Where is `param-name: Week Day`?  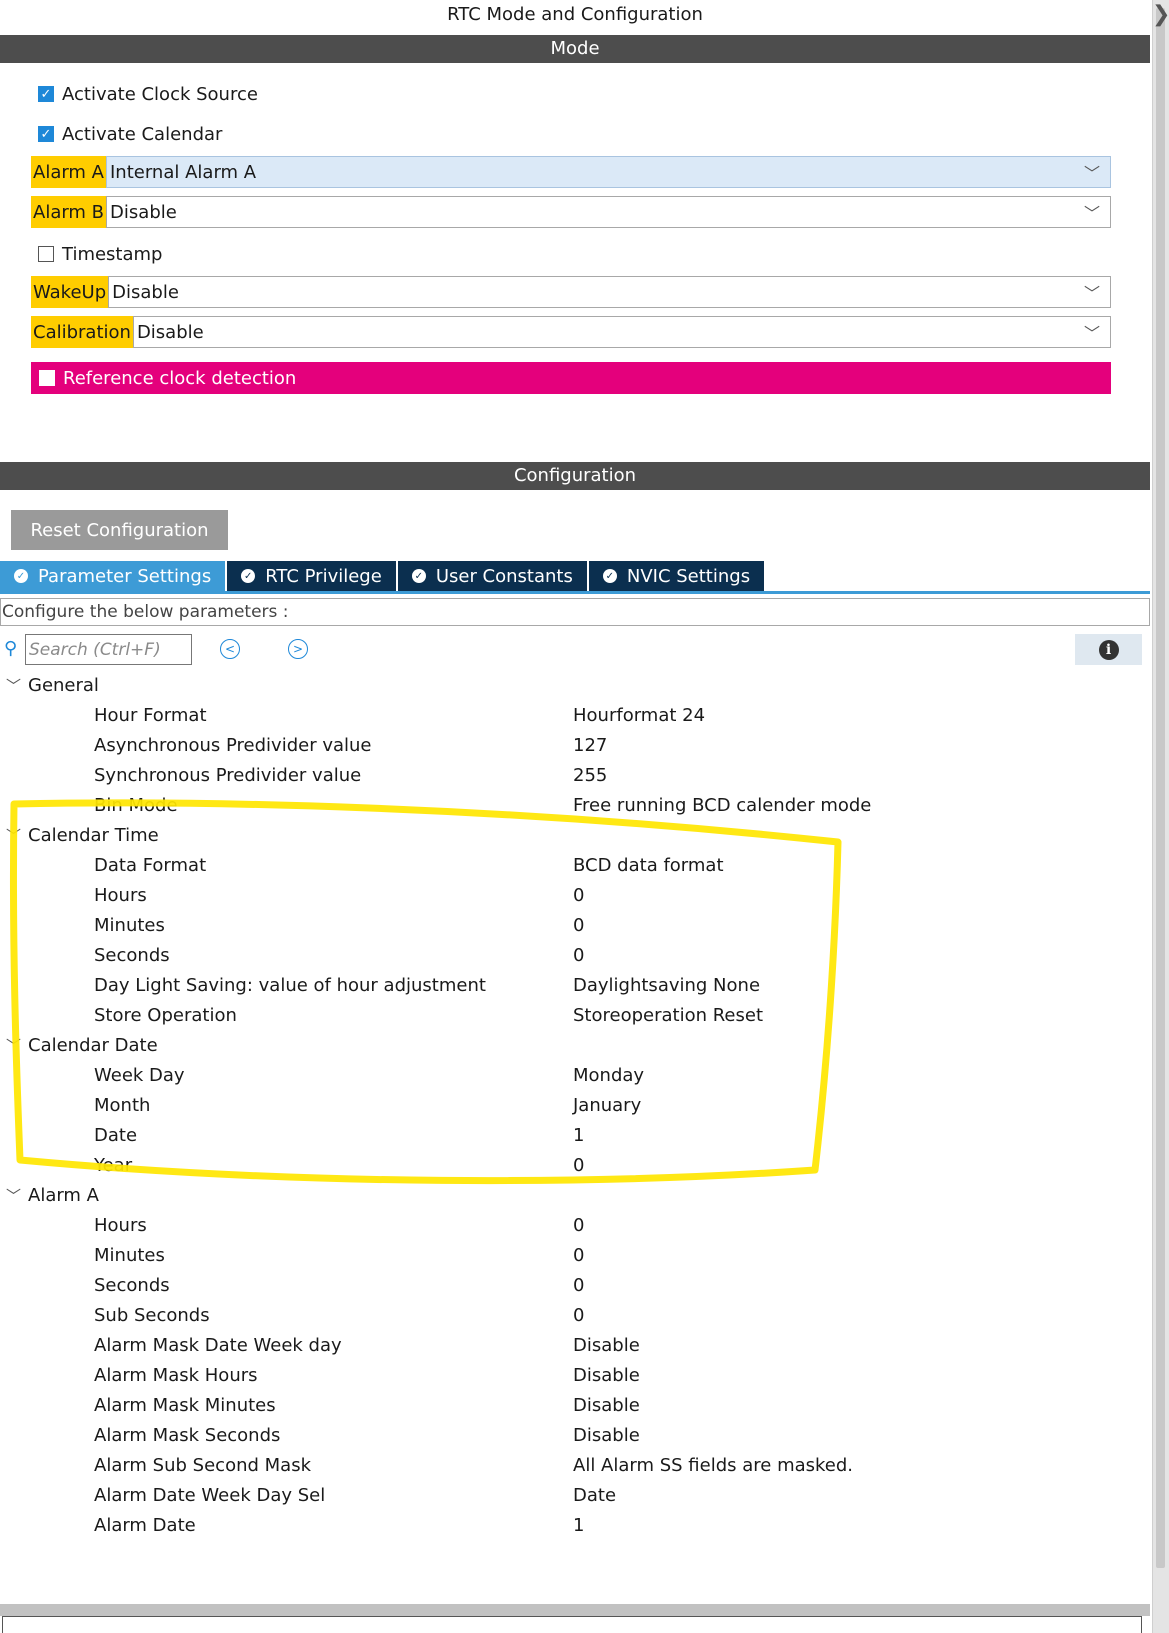 param-name: Week Day is located at coordinates (139, 1075).